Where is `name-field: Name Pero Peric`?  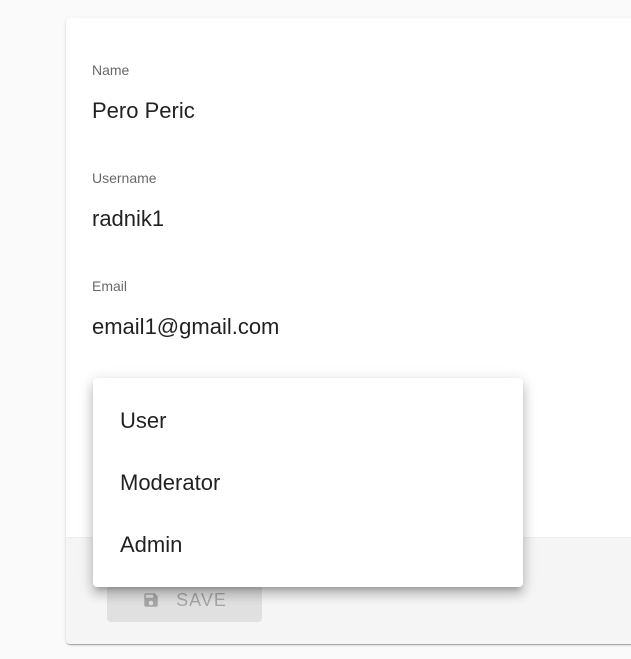
name-field: Name Pero Peric is located at coordinates (143, 93).